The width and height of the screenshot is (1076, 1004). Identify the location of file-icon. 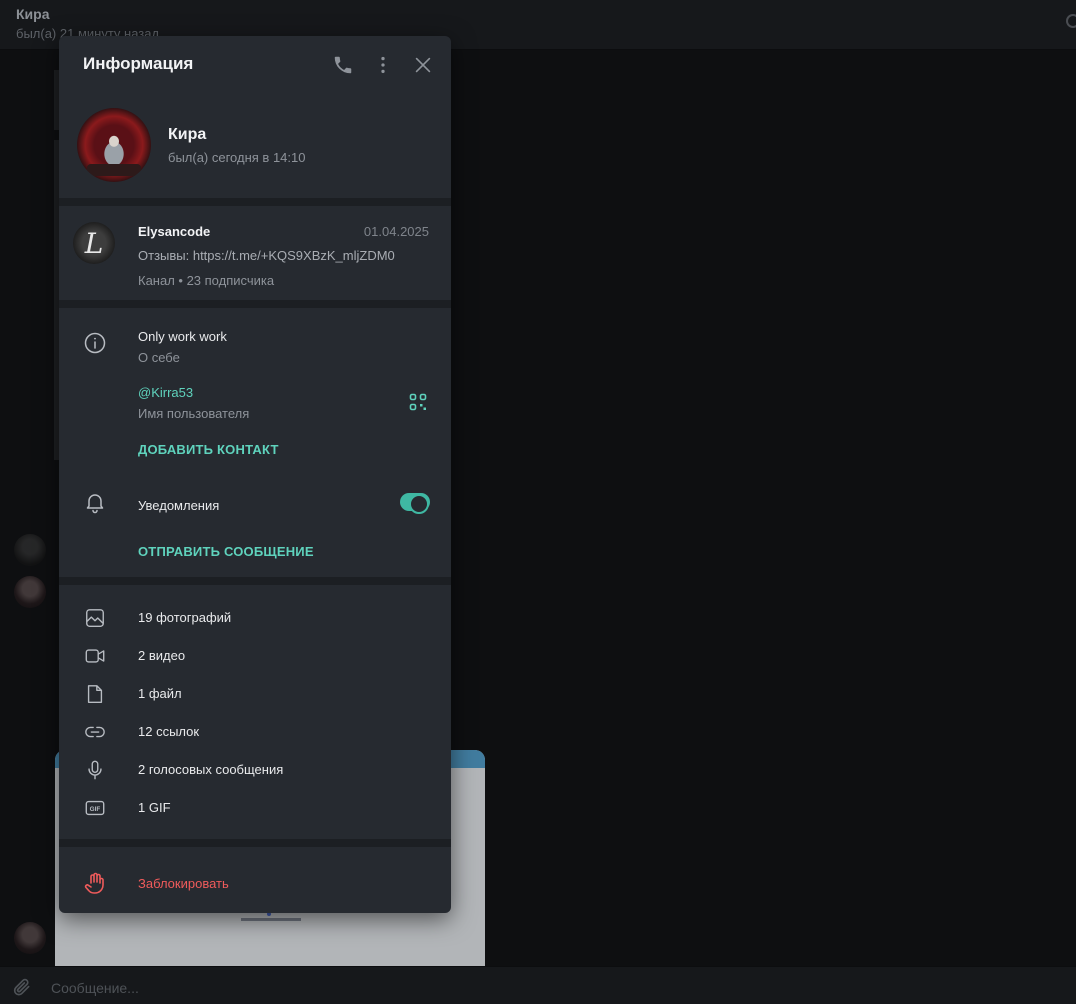
(95, 694).